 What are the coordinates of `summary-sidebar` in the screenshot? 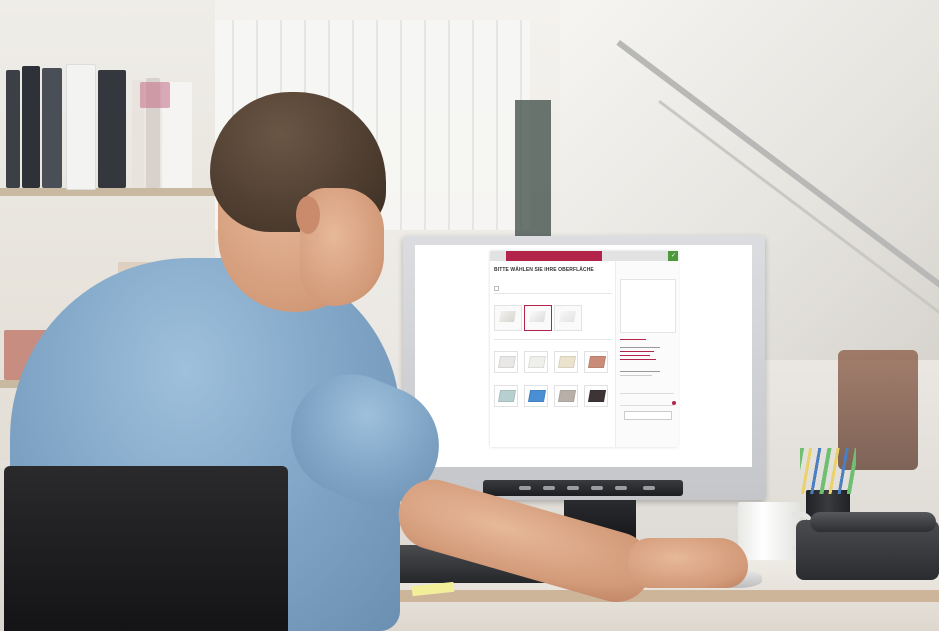 It's located at (647, 354).